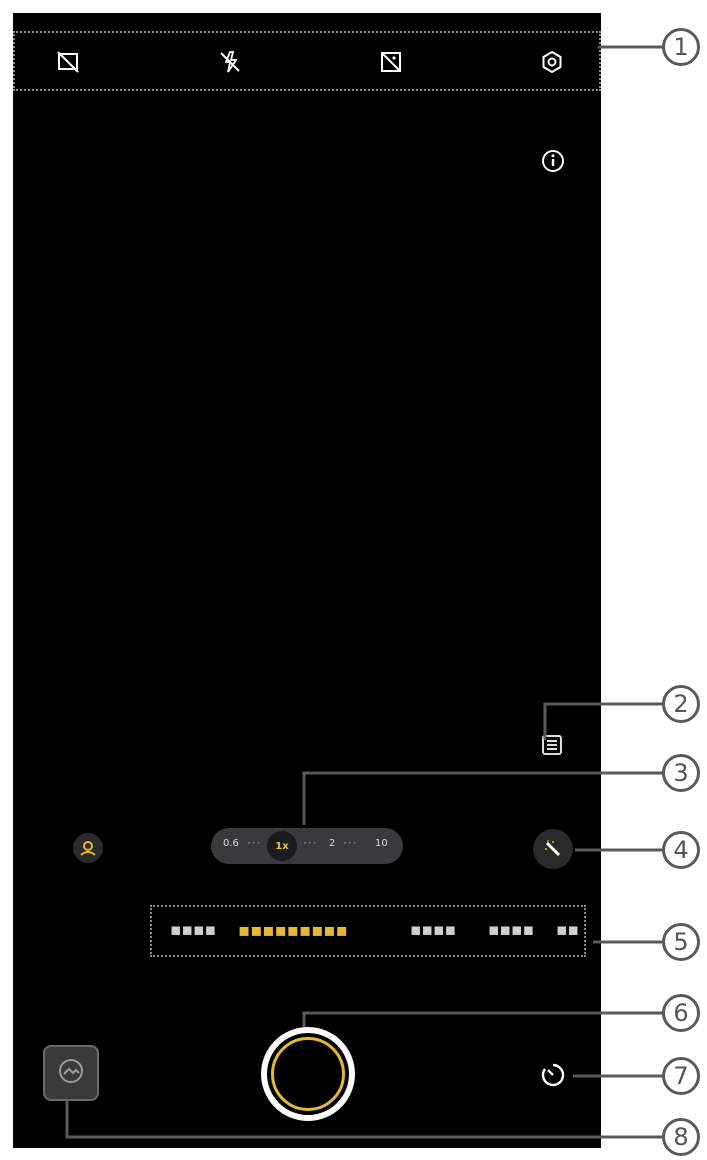  What do you see at coordinates (681, 47) in the screenshot?
I see `callout-1: 1` at bounding box center [681, 47].